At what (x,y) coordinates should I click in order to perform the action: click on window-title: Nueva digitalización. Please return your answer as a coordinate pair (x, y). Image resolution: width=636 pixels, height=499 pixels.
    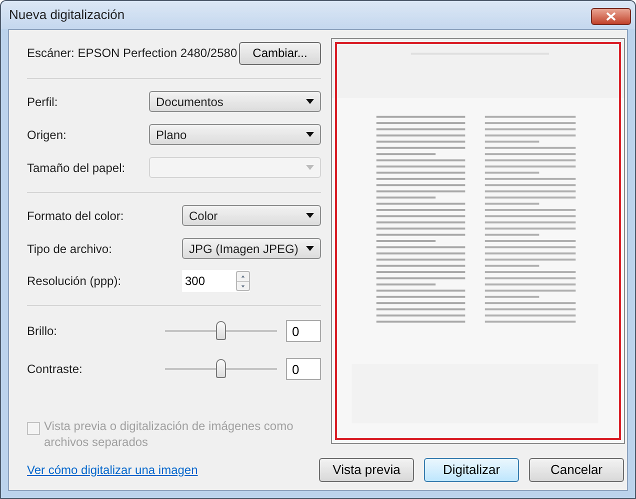
    Looking at the image, I should click on (67, 15).